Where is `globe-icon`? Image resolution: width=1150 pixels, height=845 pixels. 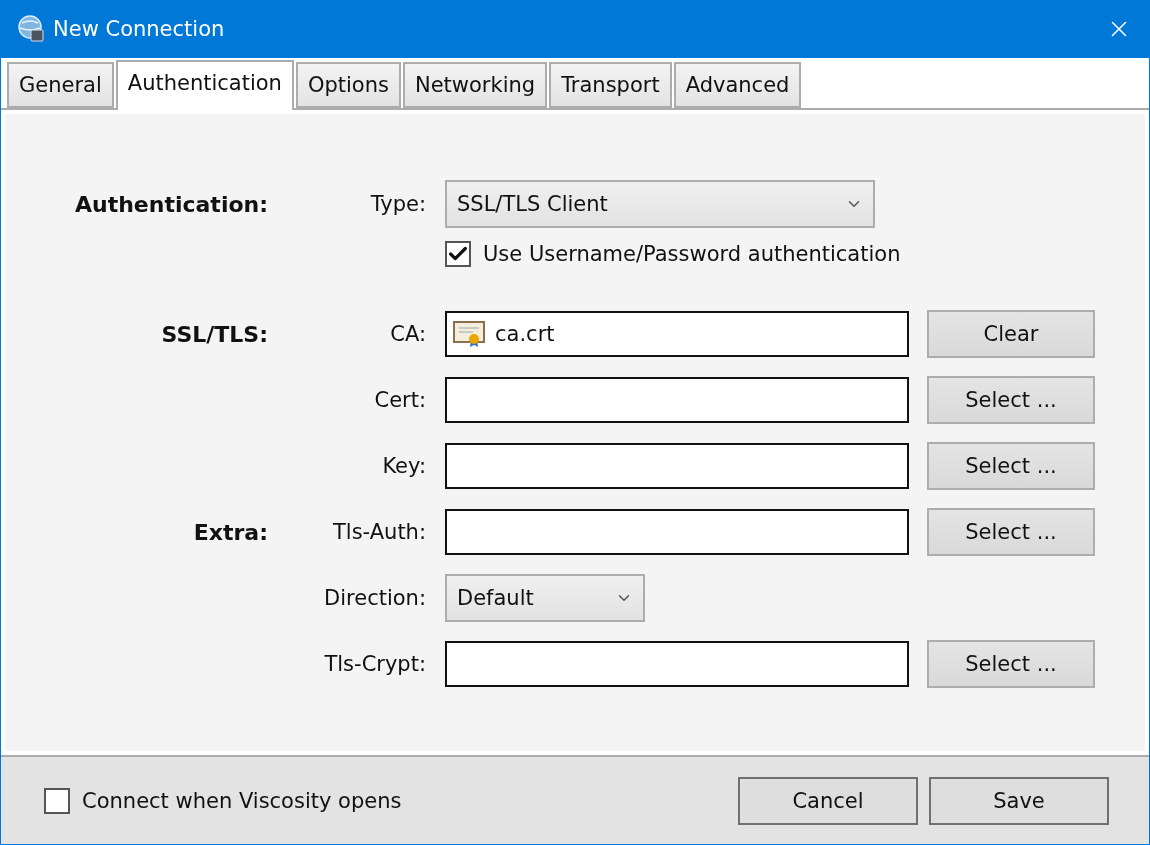
globe-icon is located at coordinates (31, 29).